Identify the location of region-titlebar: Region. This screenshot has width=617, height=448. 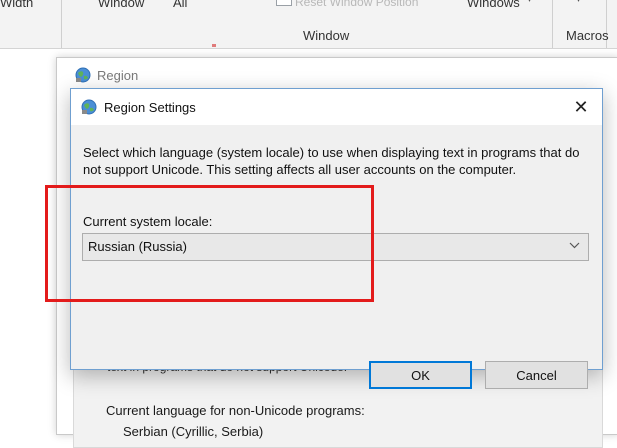
(337, 75).